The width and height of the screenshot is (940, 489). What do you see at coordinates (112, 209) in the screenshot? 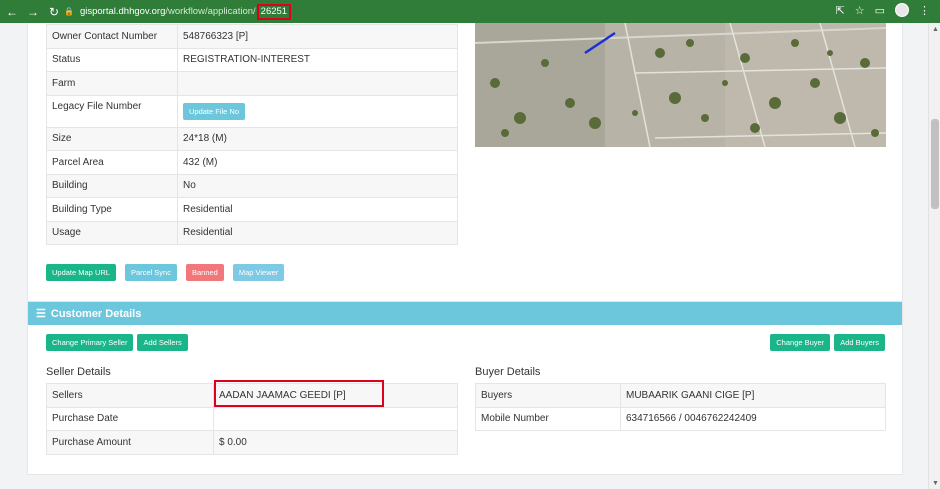
I see `row-label: Building Type` at bounding box center [112, 209].